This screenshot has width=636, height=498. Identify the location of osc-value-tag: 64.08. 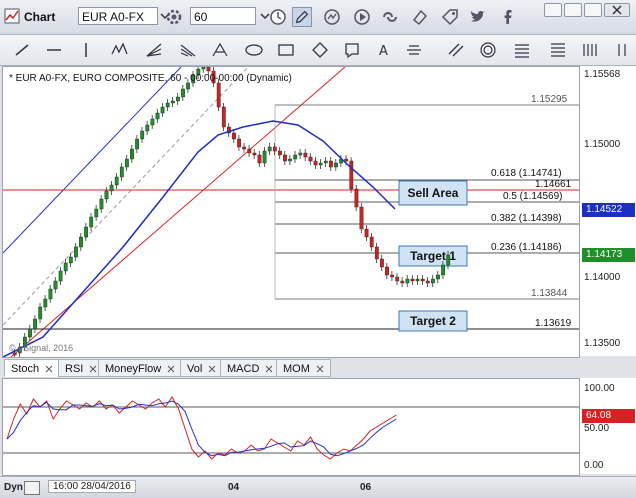
(608, 416).